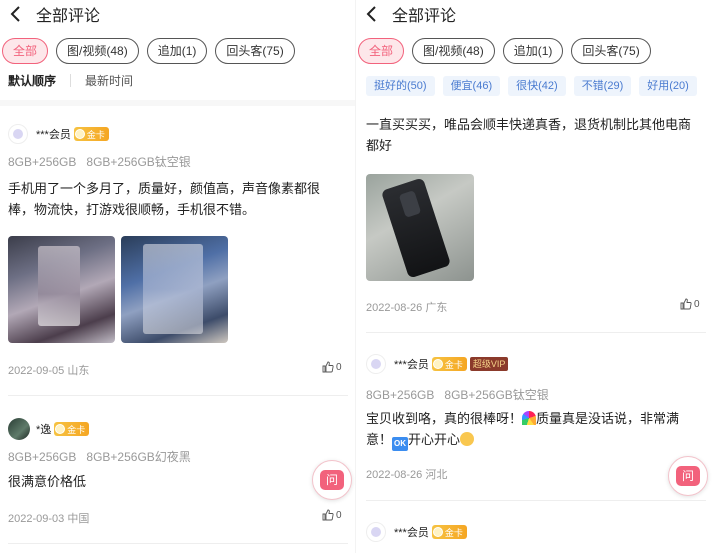 This screenshot has height=553, width=712. I want to click on review-text: 一直买买买，唯品会顺丰快递真香，退货机制比其他电商都好, so click(529, 135).